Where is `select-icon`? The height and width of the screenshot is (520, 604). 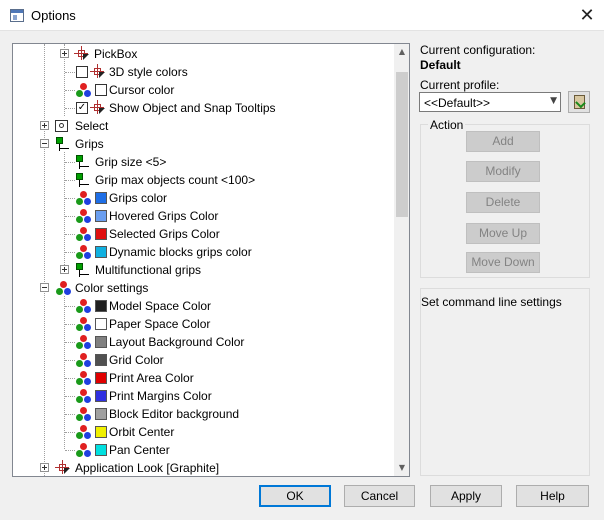 select-icon is located at coordinates (62, 126).